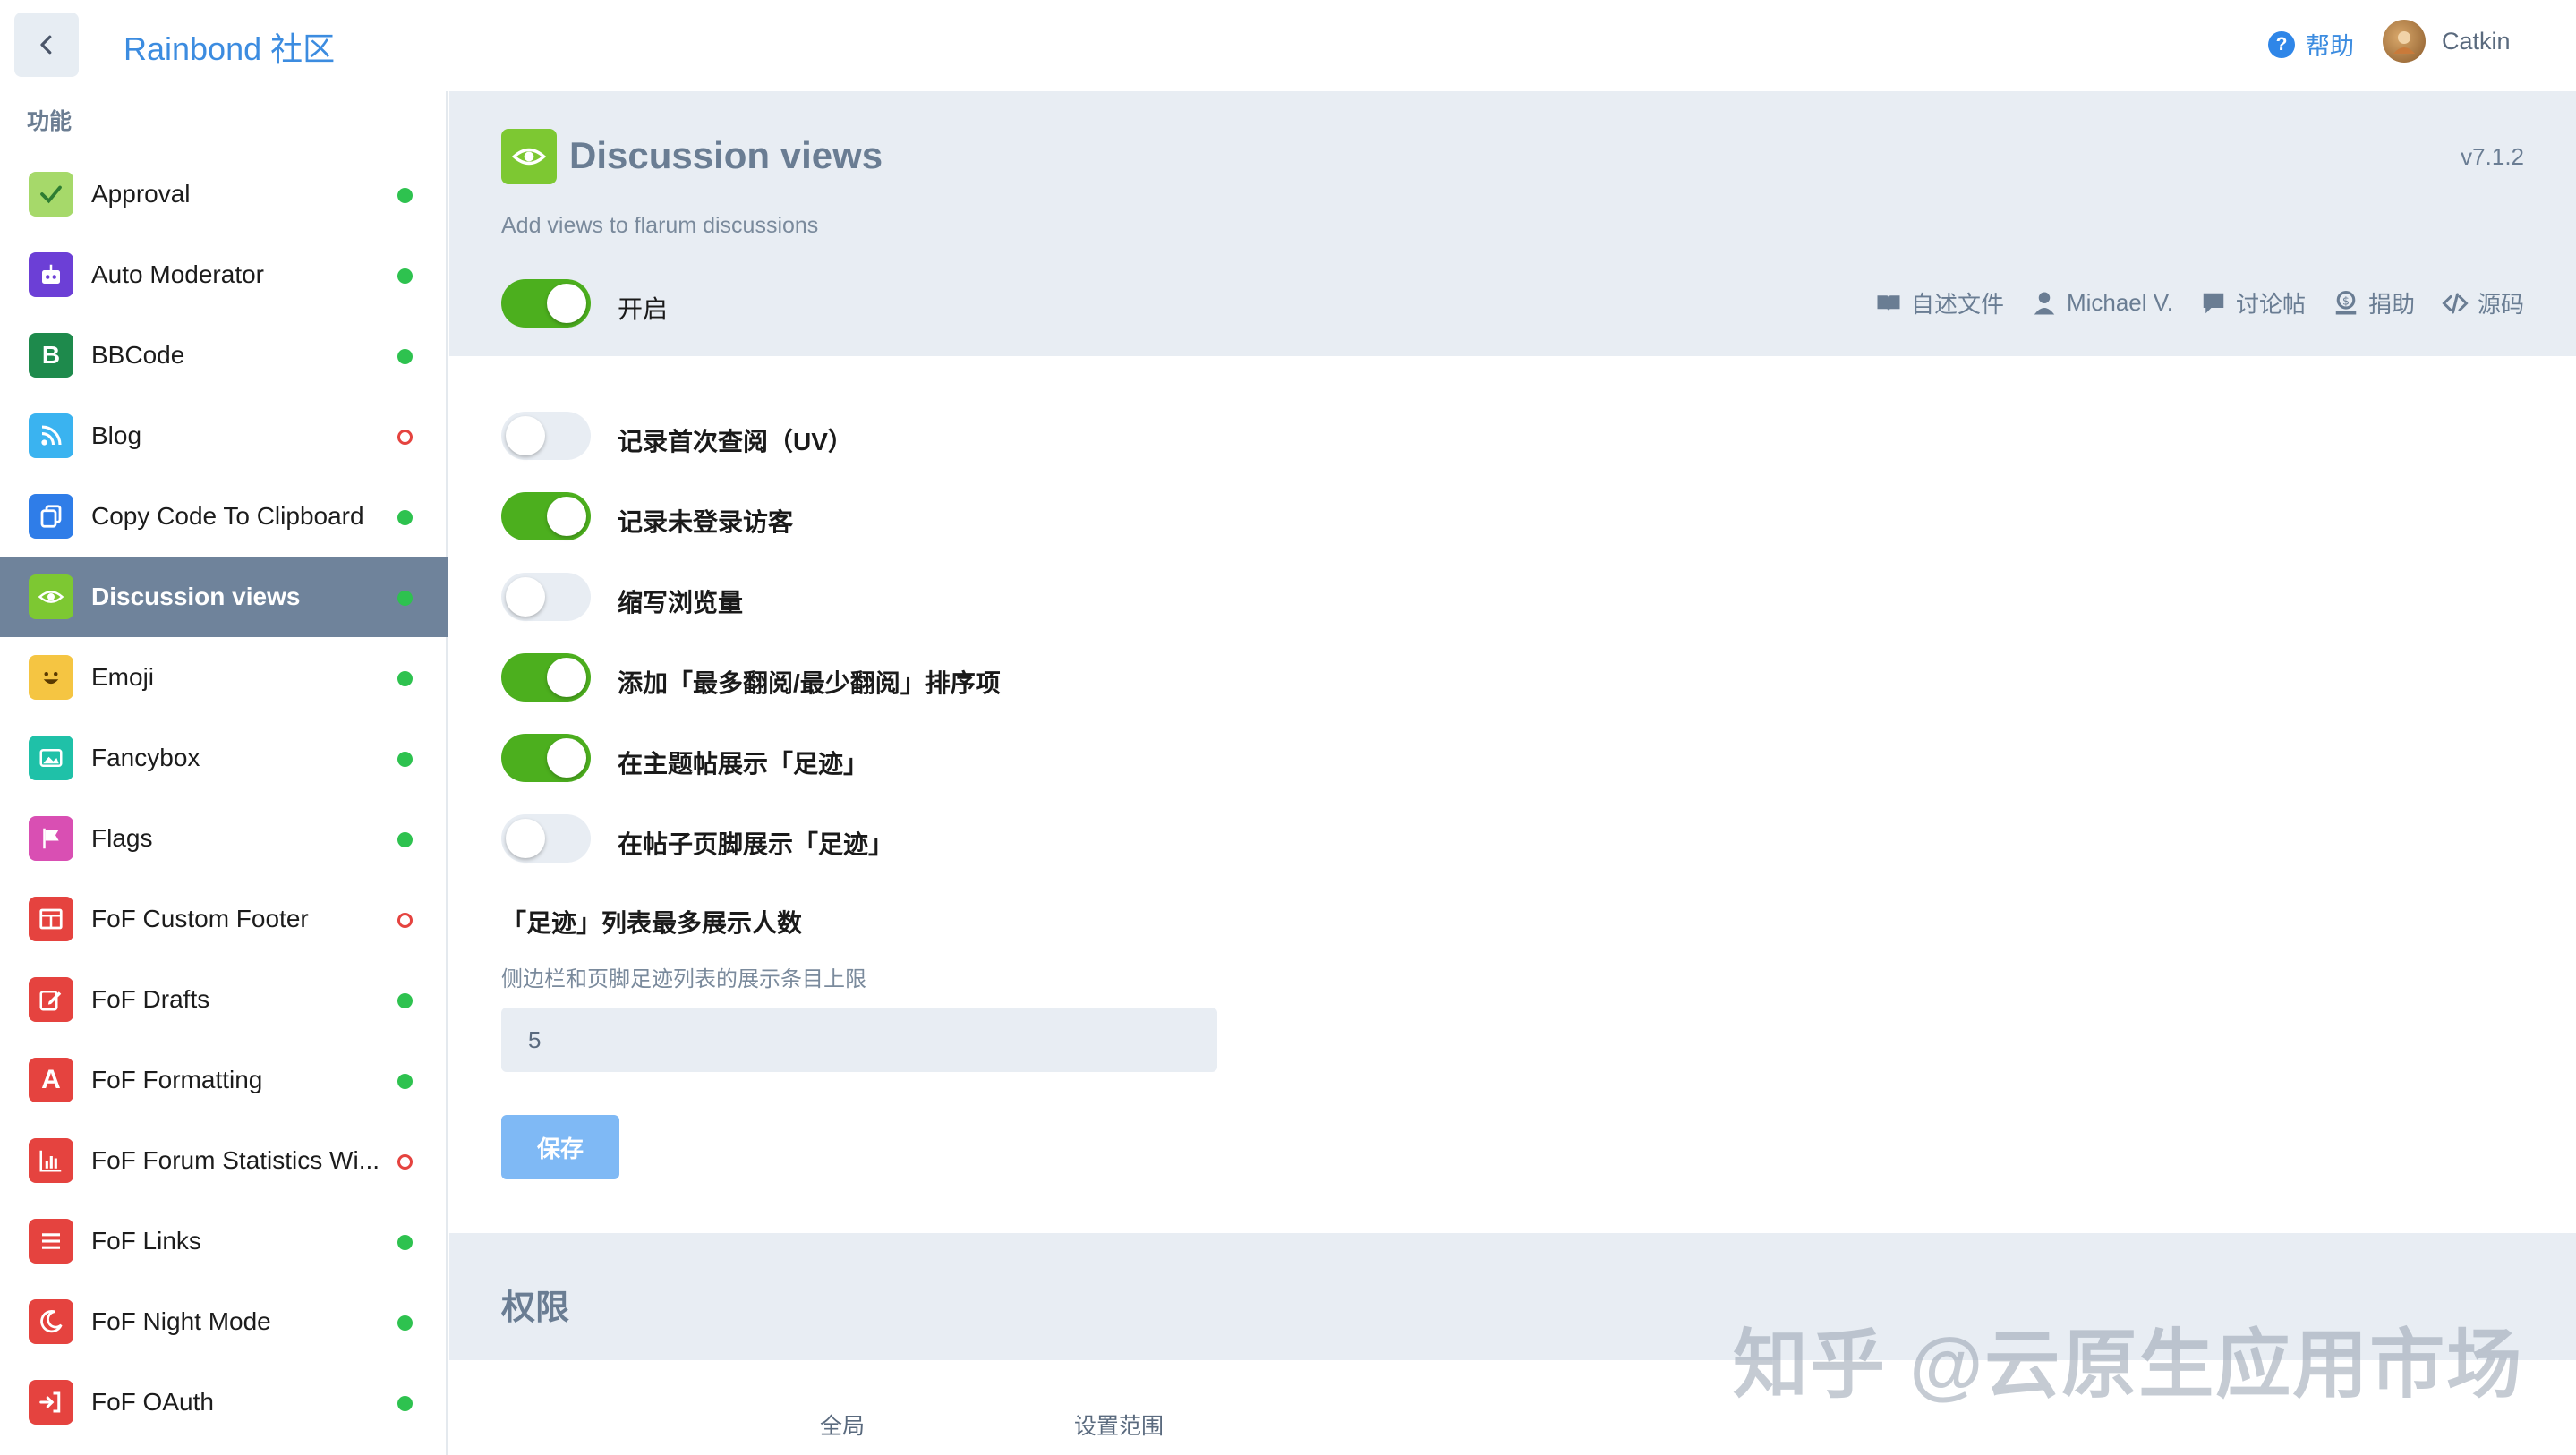 The image size is (2576, 1455). Describe the element at coordinates (2500, 304) in the screenshot. I see `source-label: 源码` at that location.